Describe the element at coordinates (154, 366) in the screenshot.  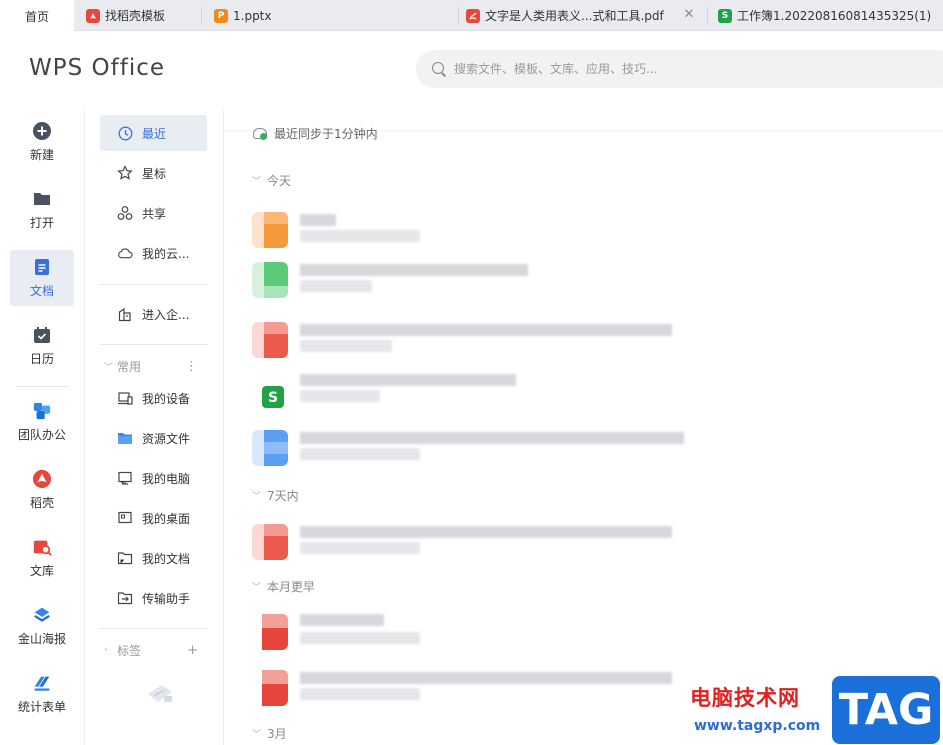
I see `group-common-header: ﹀ 常用 ⋮` at that location.